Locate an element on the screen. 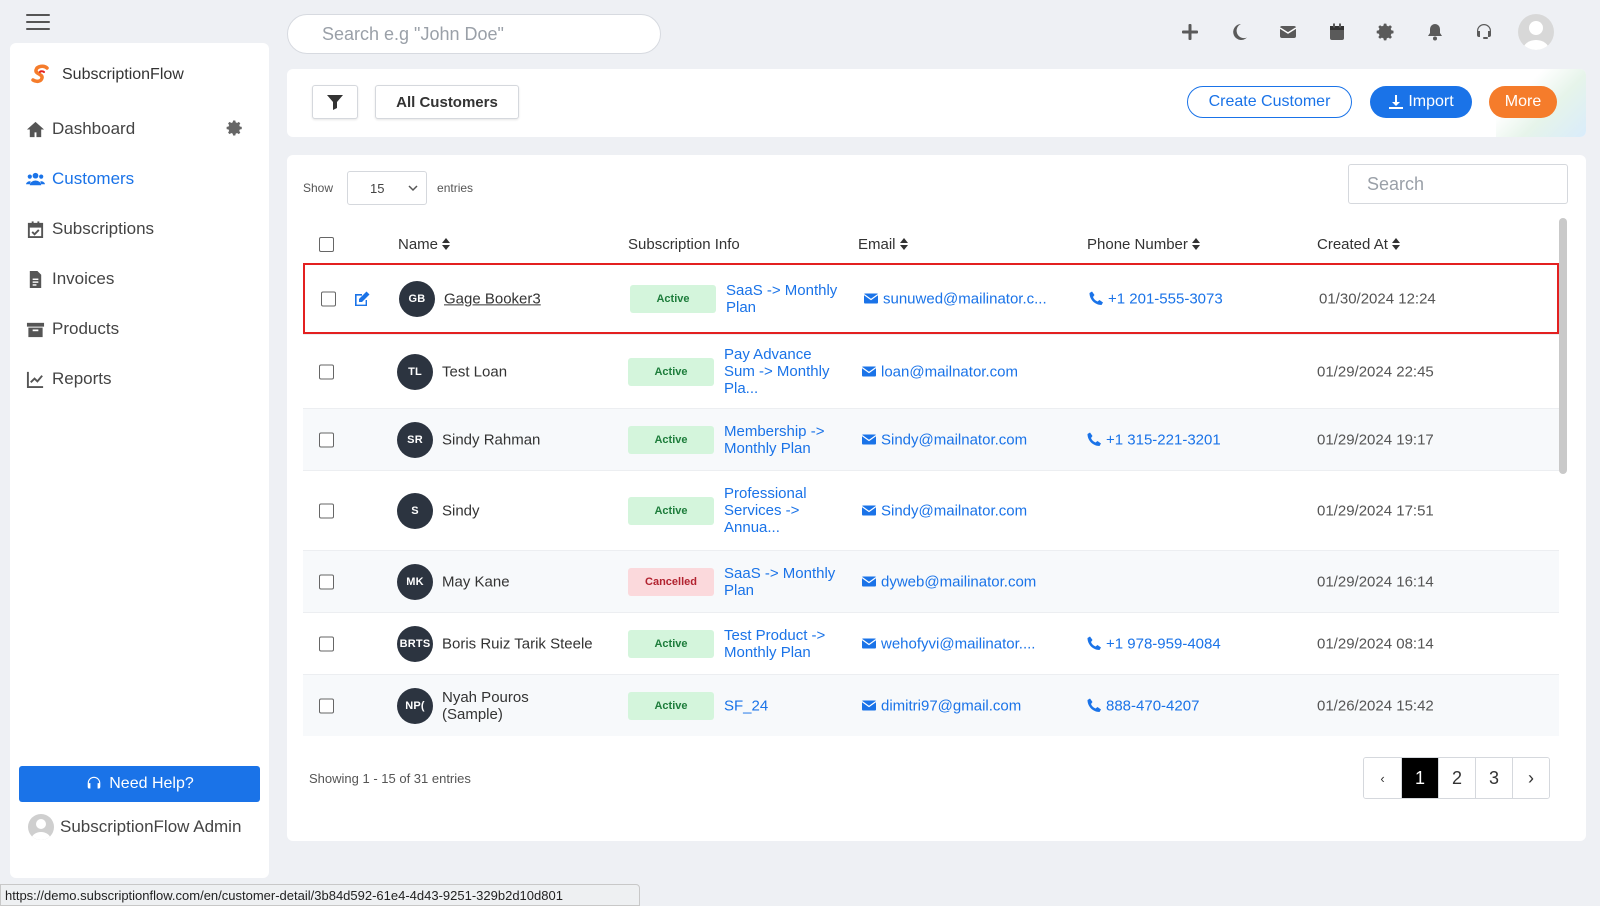 The width and height of the screenshot is (1600, 906). sidebar-item-reports: Reports is located at coordinates (141, 379).